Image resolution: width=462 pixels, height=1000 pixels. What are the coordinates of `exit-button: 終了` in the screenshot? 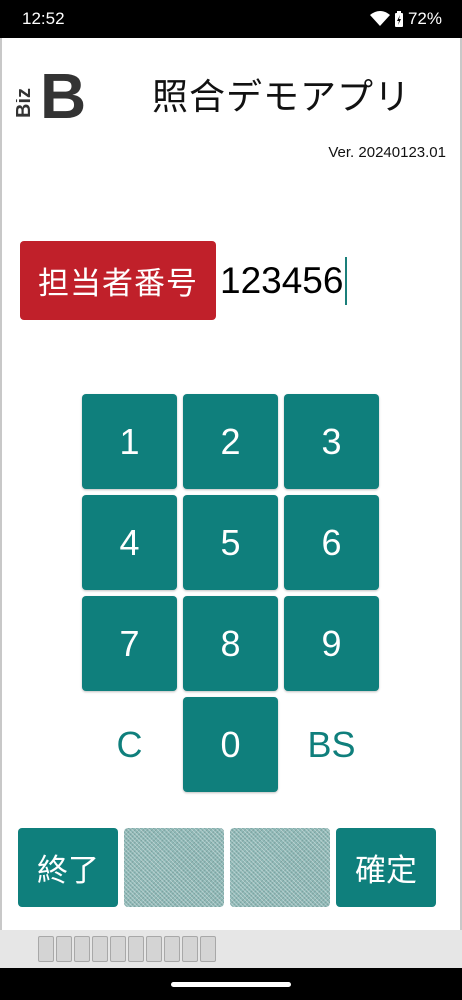 It's located at (68, 867).